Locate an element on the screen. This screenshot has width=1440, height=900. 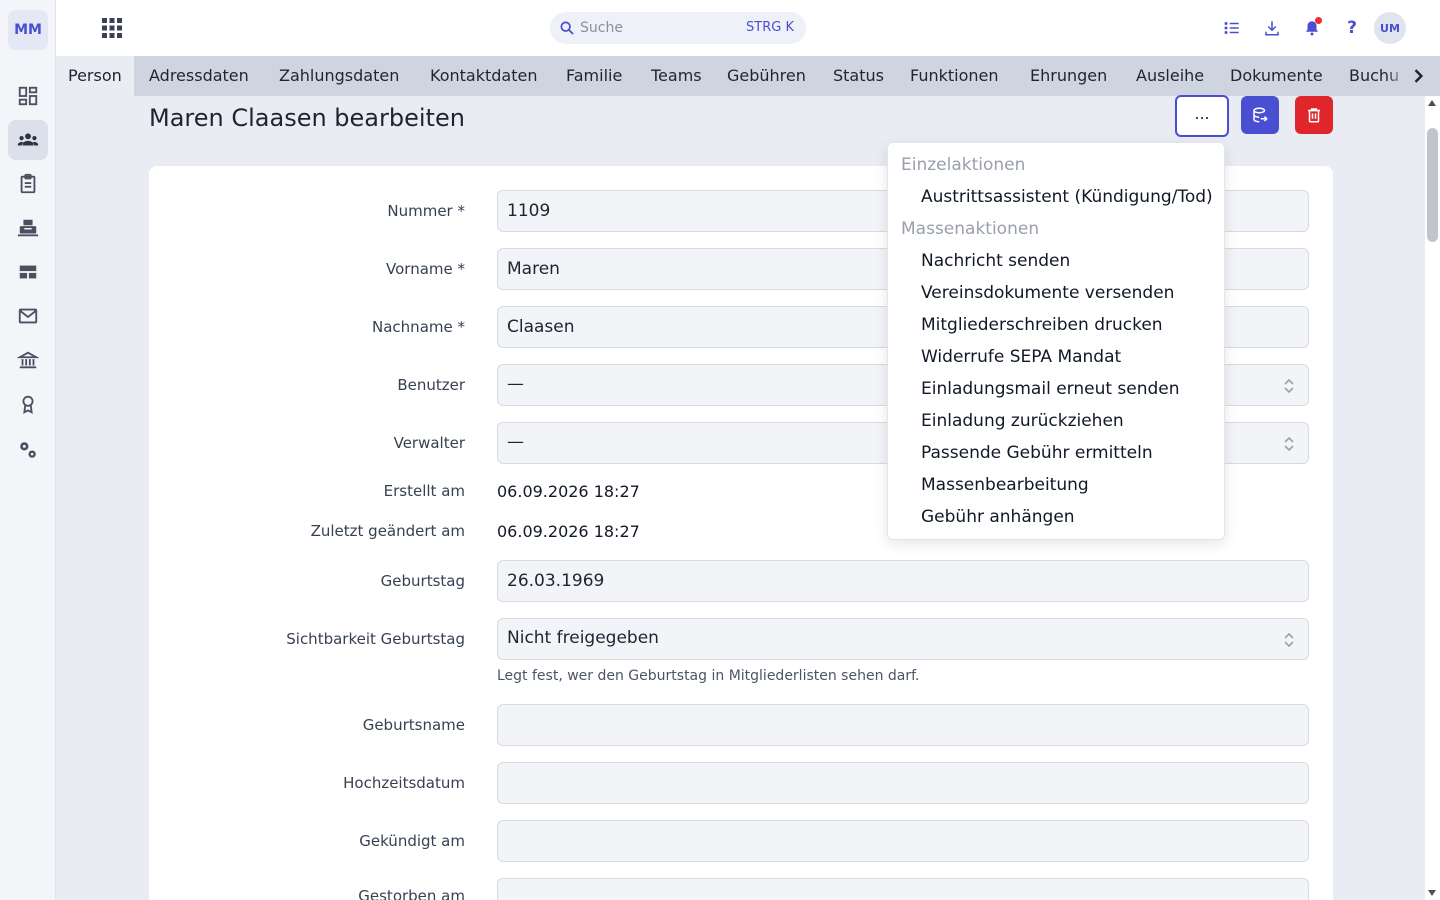
sichtbarkeit-label: Sichtbarkeit Geburtstag is located at coordinates (375, 639).